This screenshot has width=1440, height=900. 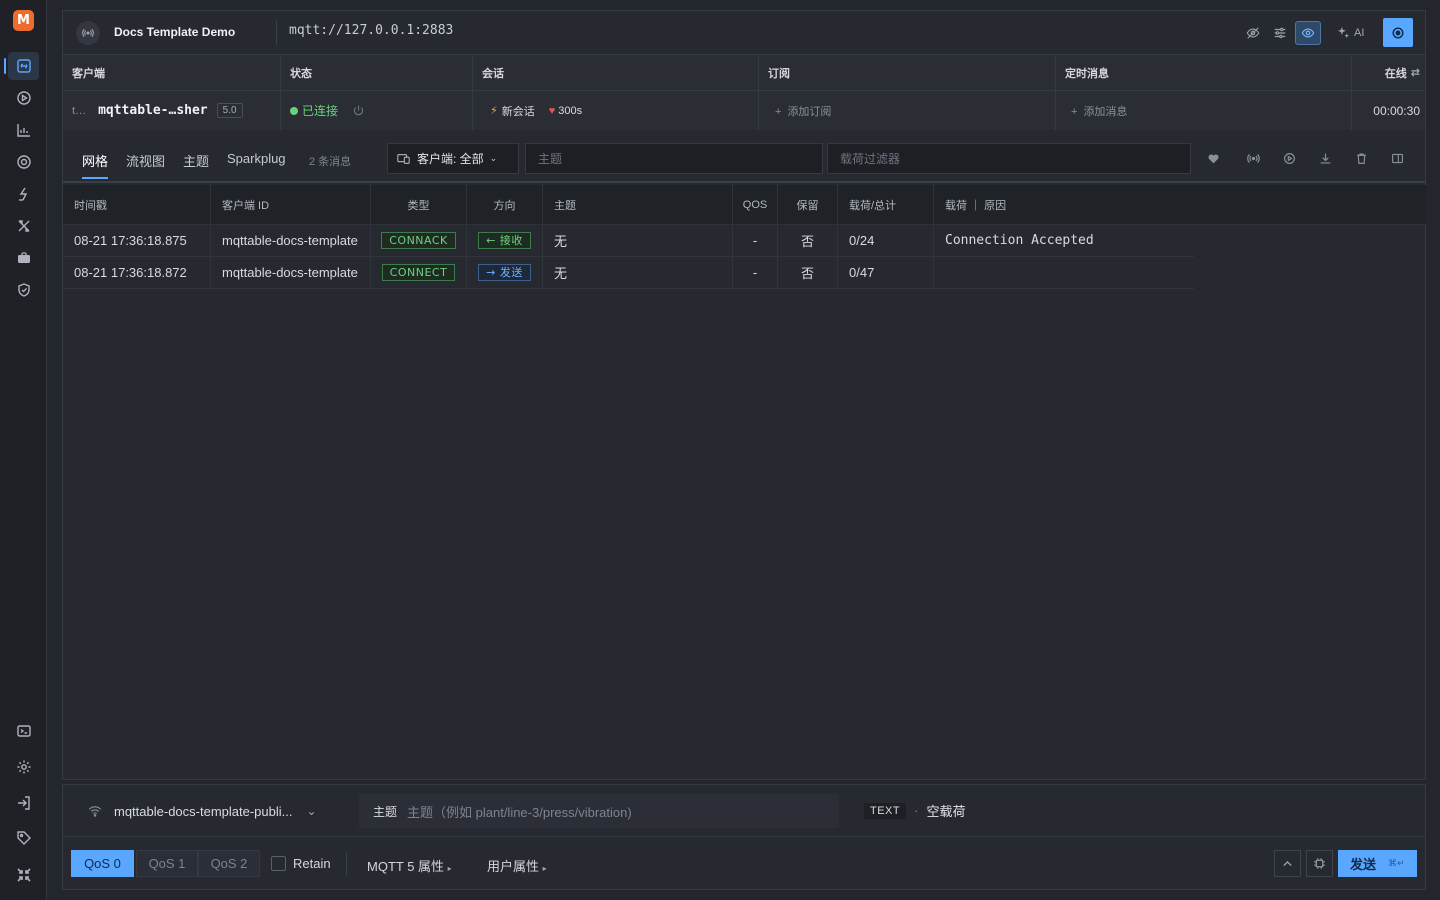 What do you see at coordinates (215, 811) in the screenshot?
I see `publisher-client-select: mqttable-docs-template-publi... ⌄` at bounding box center [215, 811].